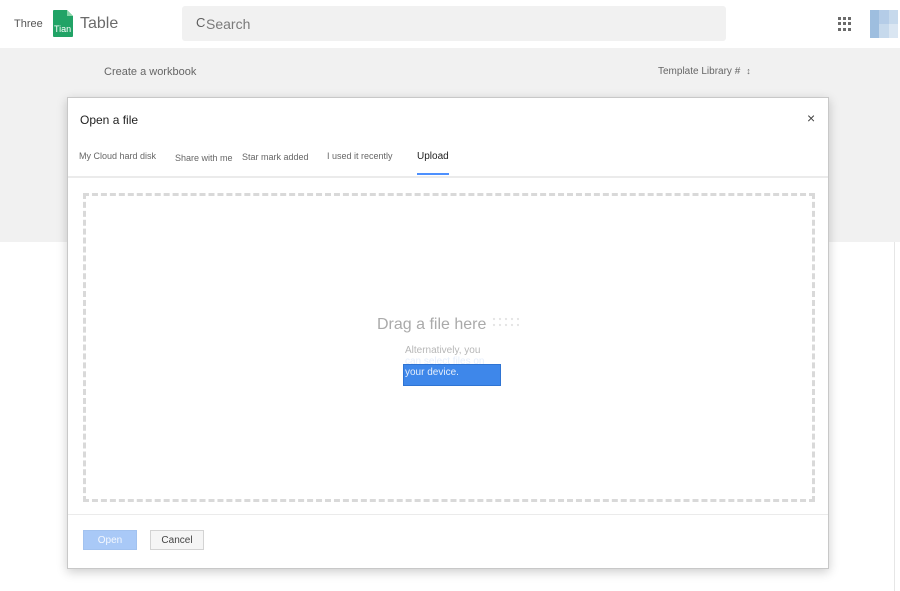  I want to click on avatar, so click(884, 24).